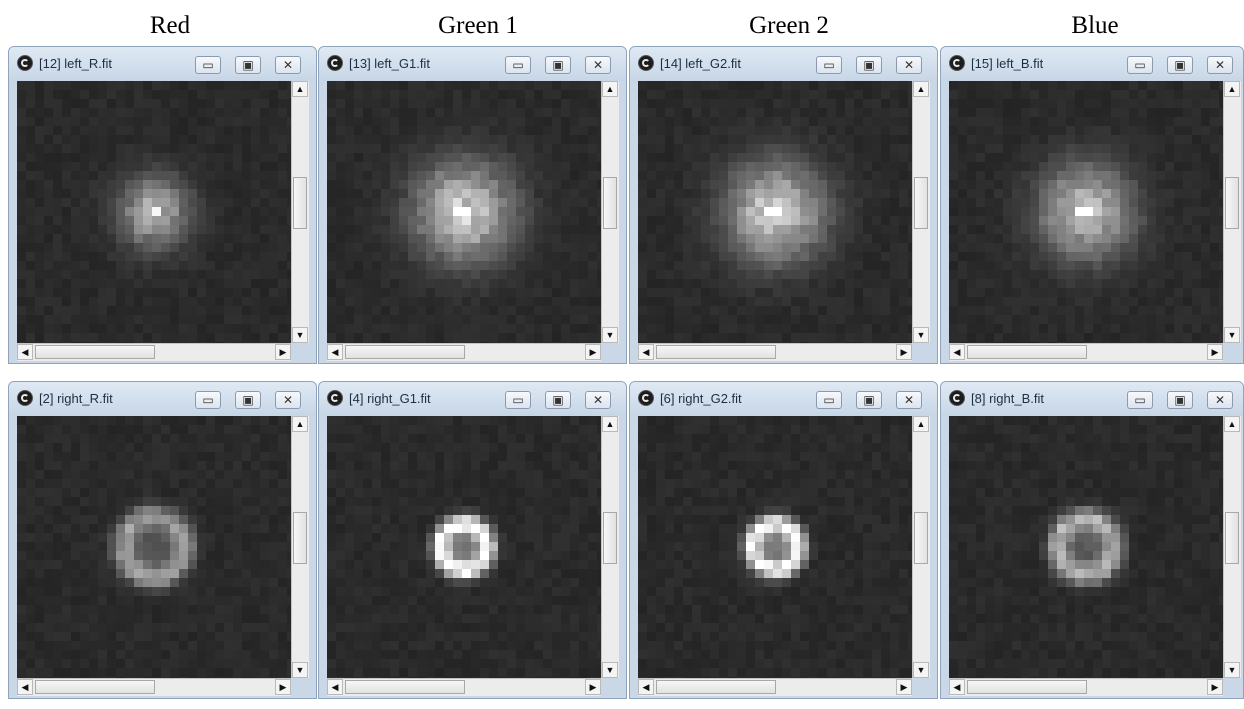  Describe the element at coordinates (1092, 64) in the screenshot. I see `window-titlebar: [15] left_B.fit ▭ ▣ ✕` at that location.